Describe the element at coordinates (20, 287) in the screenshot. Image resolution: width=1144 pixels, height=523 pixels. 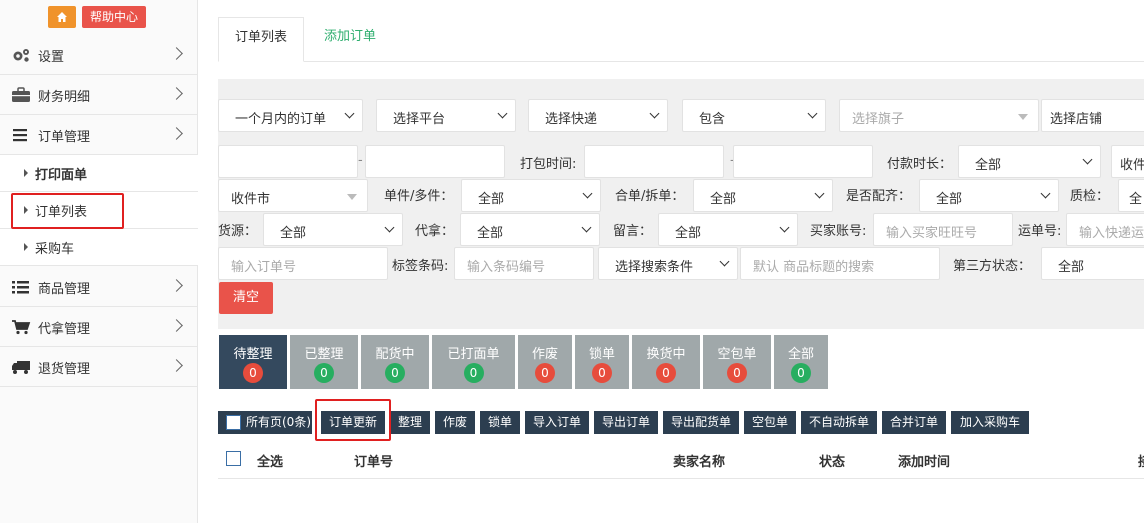
I see `list-bullets-icon` at that location.